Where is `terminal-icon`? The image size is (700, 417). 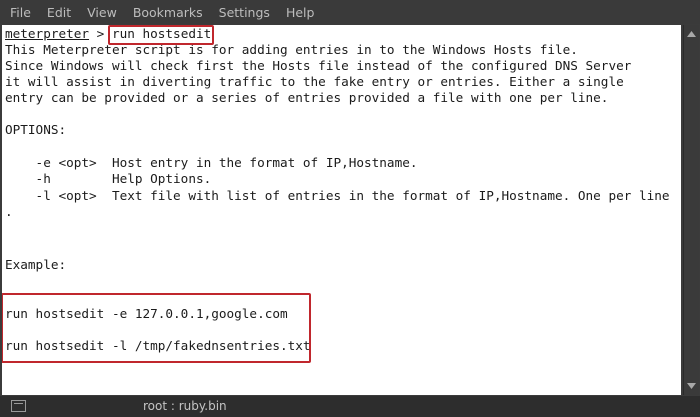 terminal-icon is located at coordinates (18, 406).